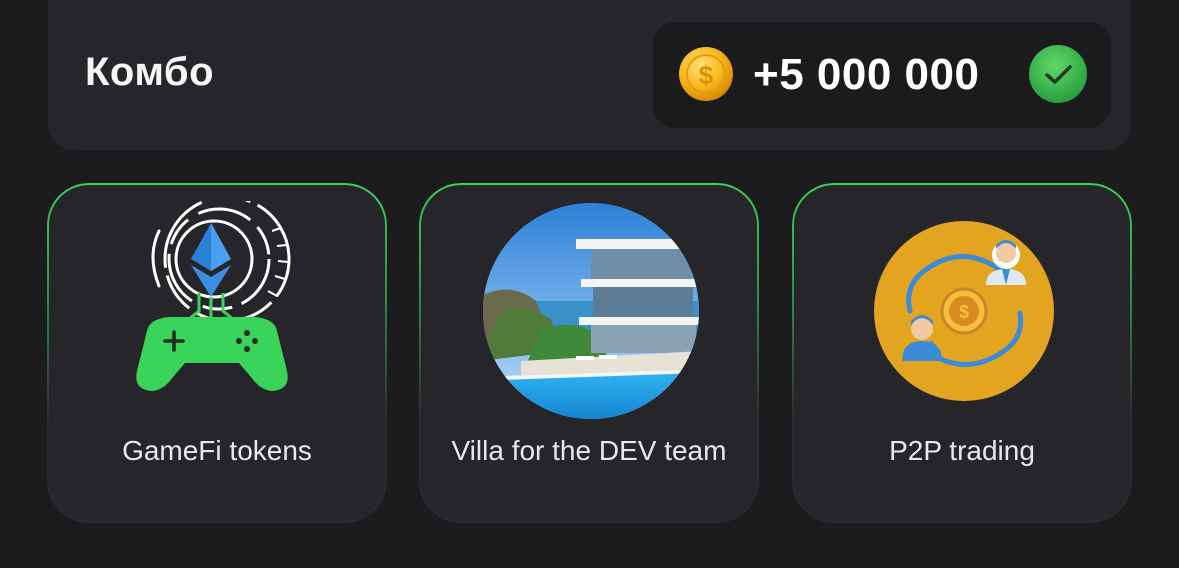 The image size is (1179, 568). Describe the element at coordinates (866, 74) in the screenshot. I see `combo-reward-amount: +5 000 000` at that location.